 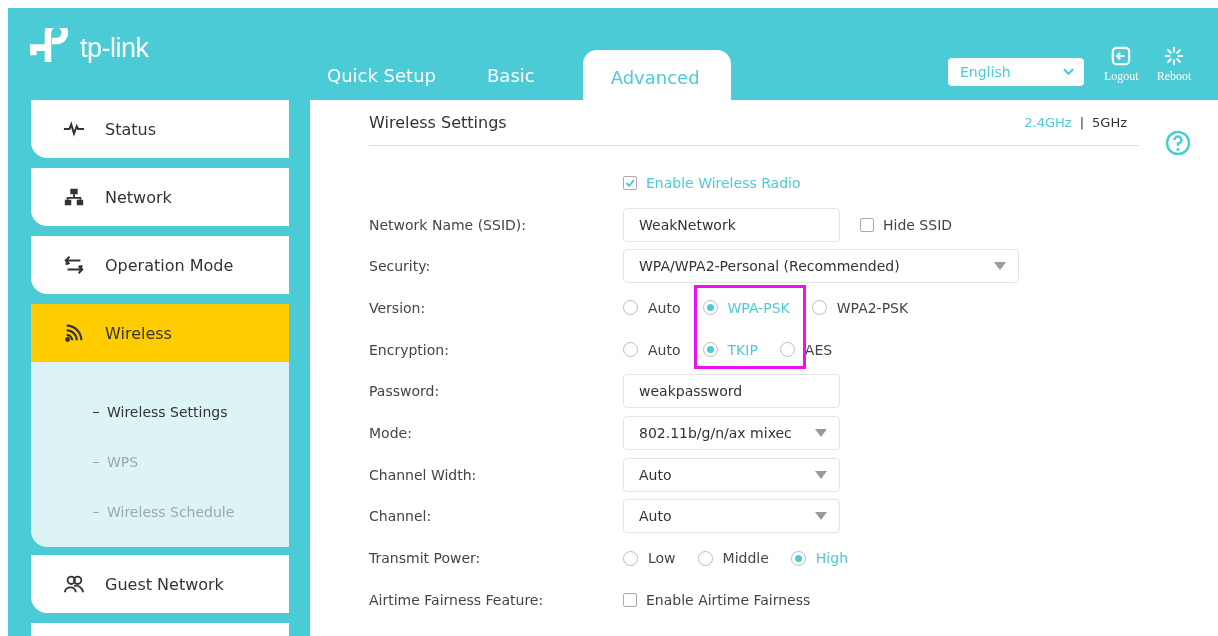 I want to click on sidebar-item: Guest Network, so click(x=160, y=584).